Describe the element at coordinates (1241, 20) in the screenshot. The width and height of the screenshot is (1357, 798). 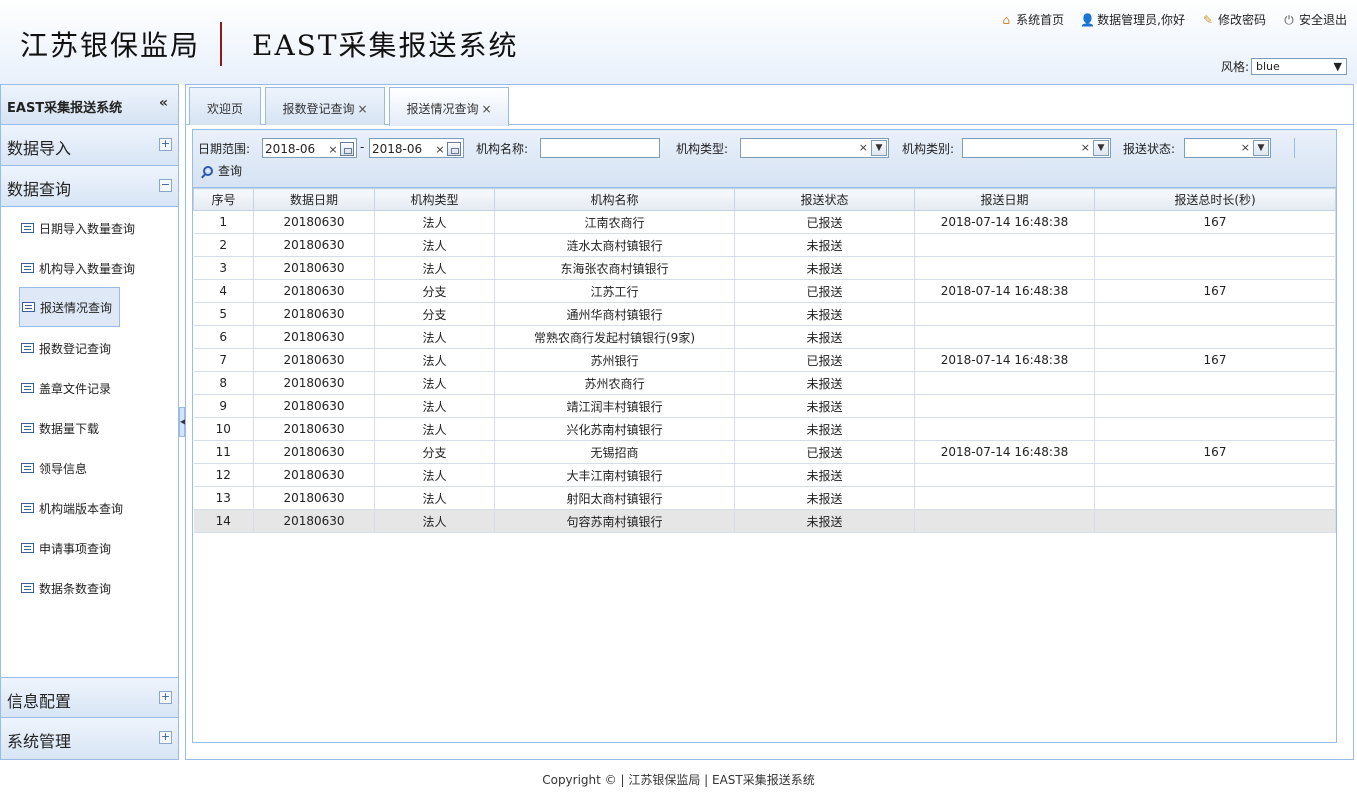
I see `change-password-label: 修改密码` at that location.